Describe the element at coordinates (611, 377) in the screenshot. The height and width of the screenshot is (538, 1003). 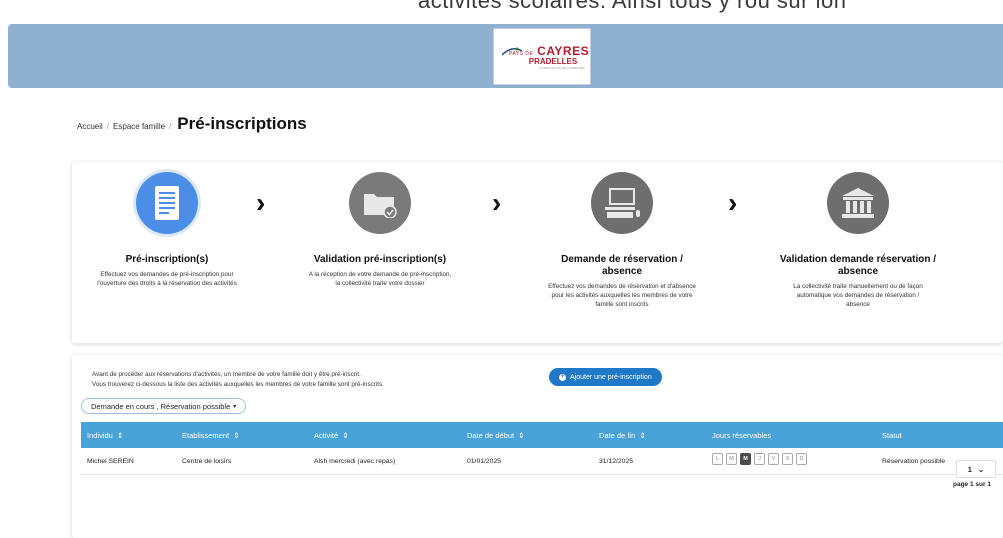
I see `add-preinscription-label: Ajouter une pré-inscription` at that location.